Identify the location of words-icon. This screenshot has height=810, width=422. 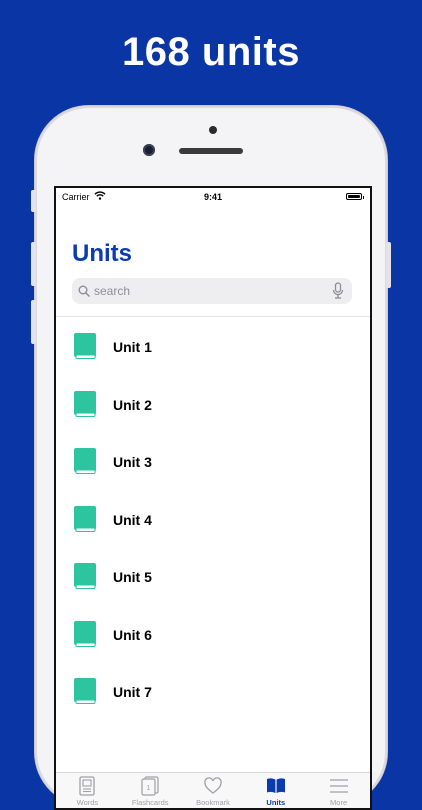
(87, 786).